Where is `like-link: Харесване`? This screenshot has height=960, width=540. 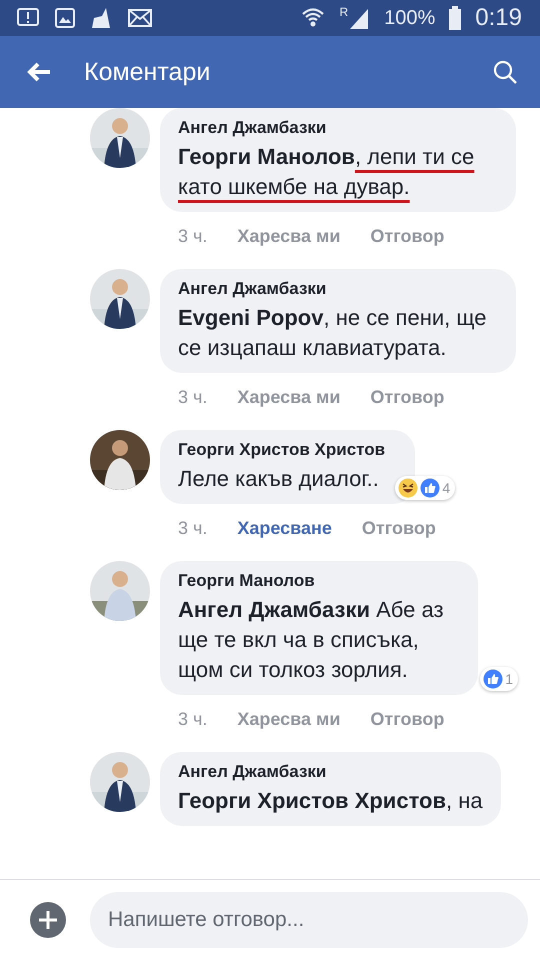 like-link: Харесване is located at coordinates (284, 528).